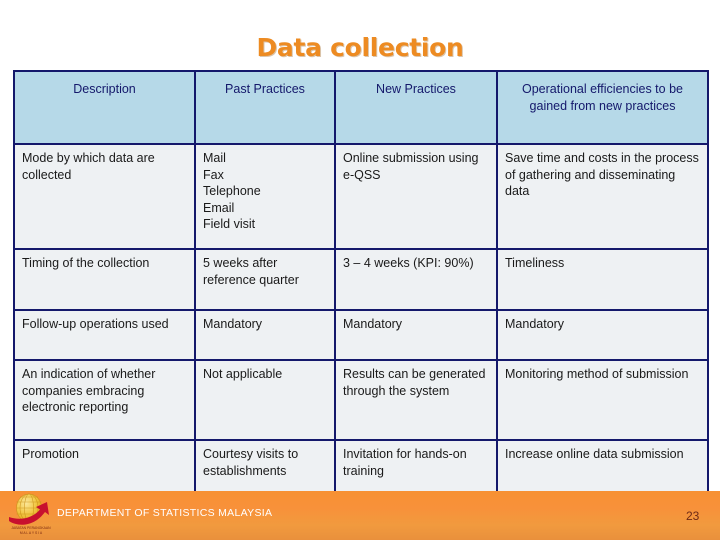  I want to click on cell-operational-efficiencies: Mandatory, so click(602, 335).